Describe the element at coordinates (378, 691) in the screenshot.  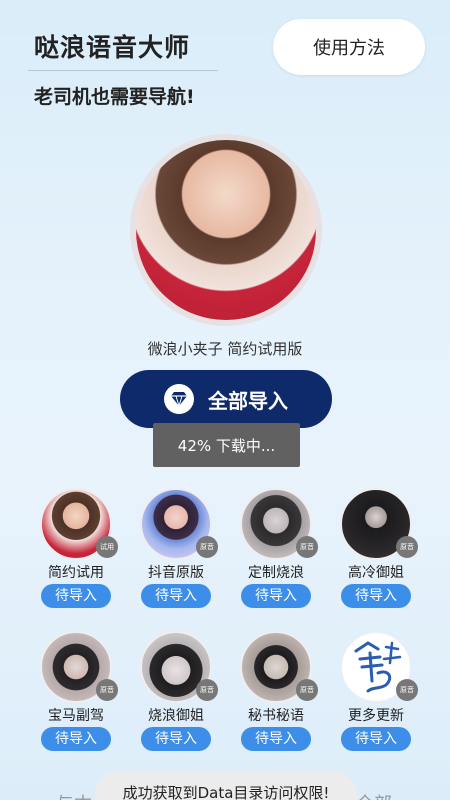
I see `voice-card-more-updates: 原音 更多更新 待导入` at that location.